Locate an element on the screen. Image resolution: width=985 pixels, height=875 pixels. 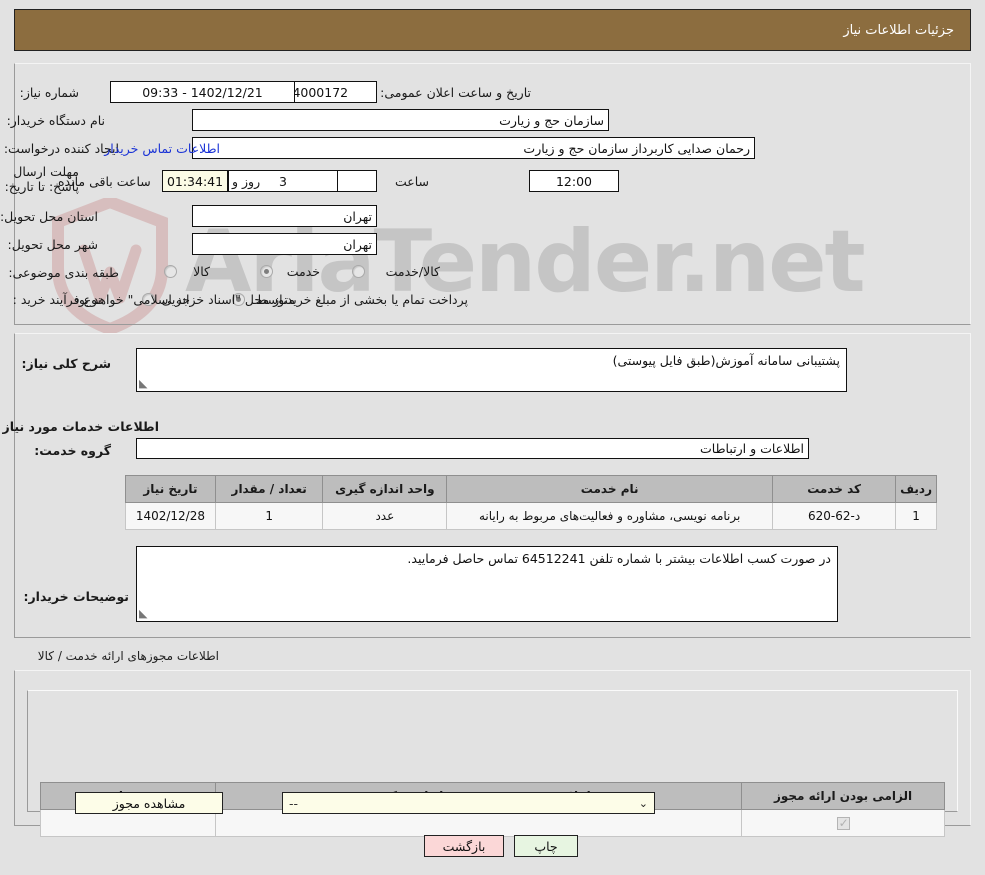
print-button: چاپ is located at coordinates (546, 846).